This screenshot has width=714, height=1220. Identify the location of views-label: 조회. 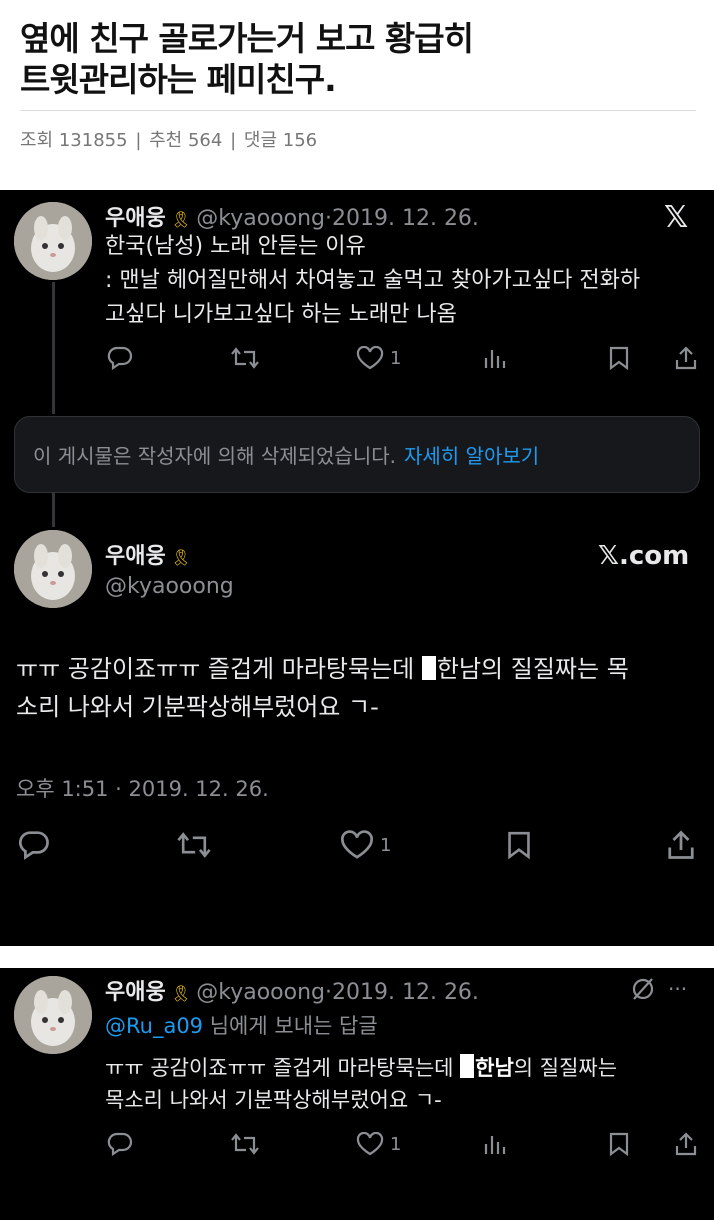
(37, 140).